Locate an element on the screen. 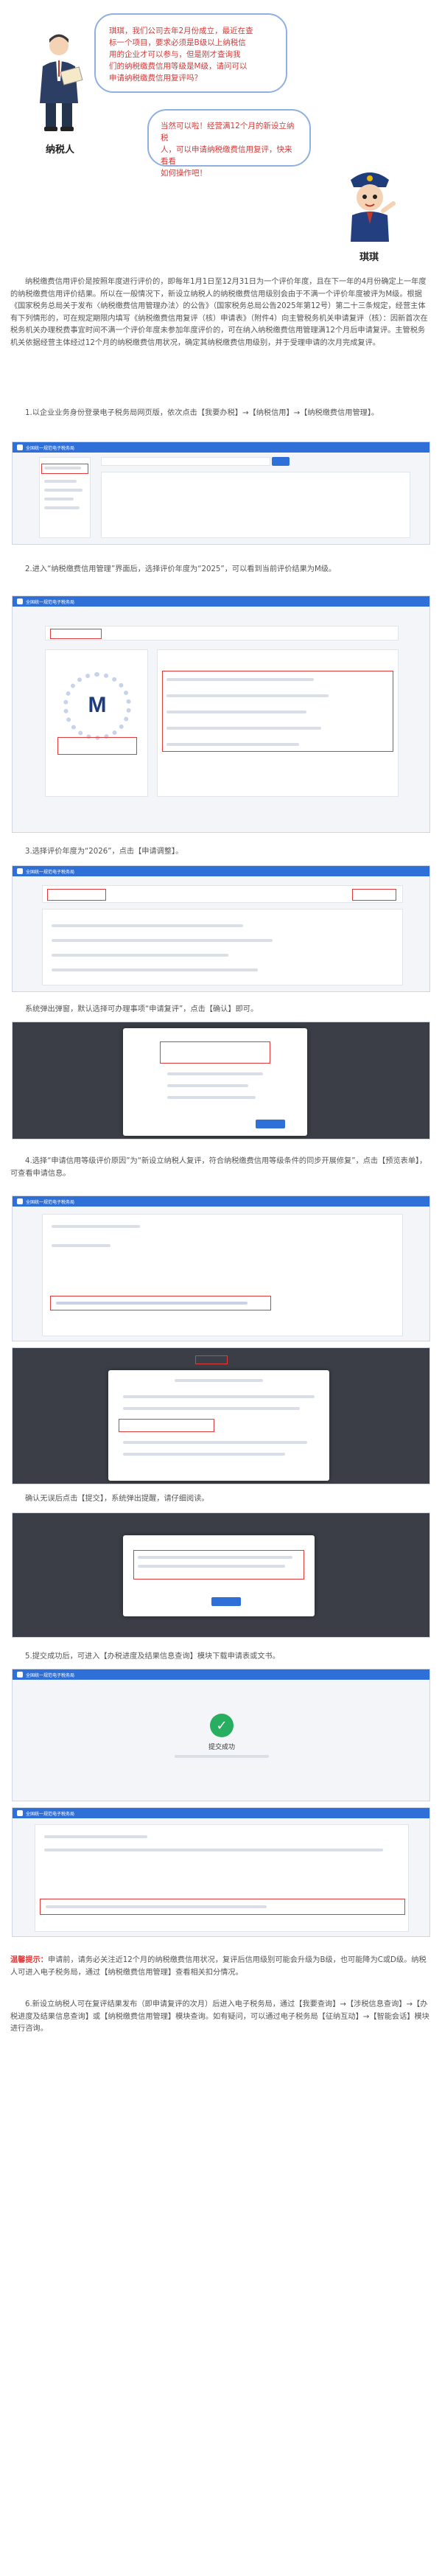  search-bar is located at coordinates (186, 462).